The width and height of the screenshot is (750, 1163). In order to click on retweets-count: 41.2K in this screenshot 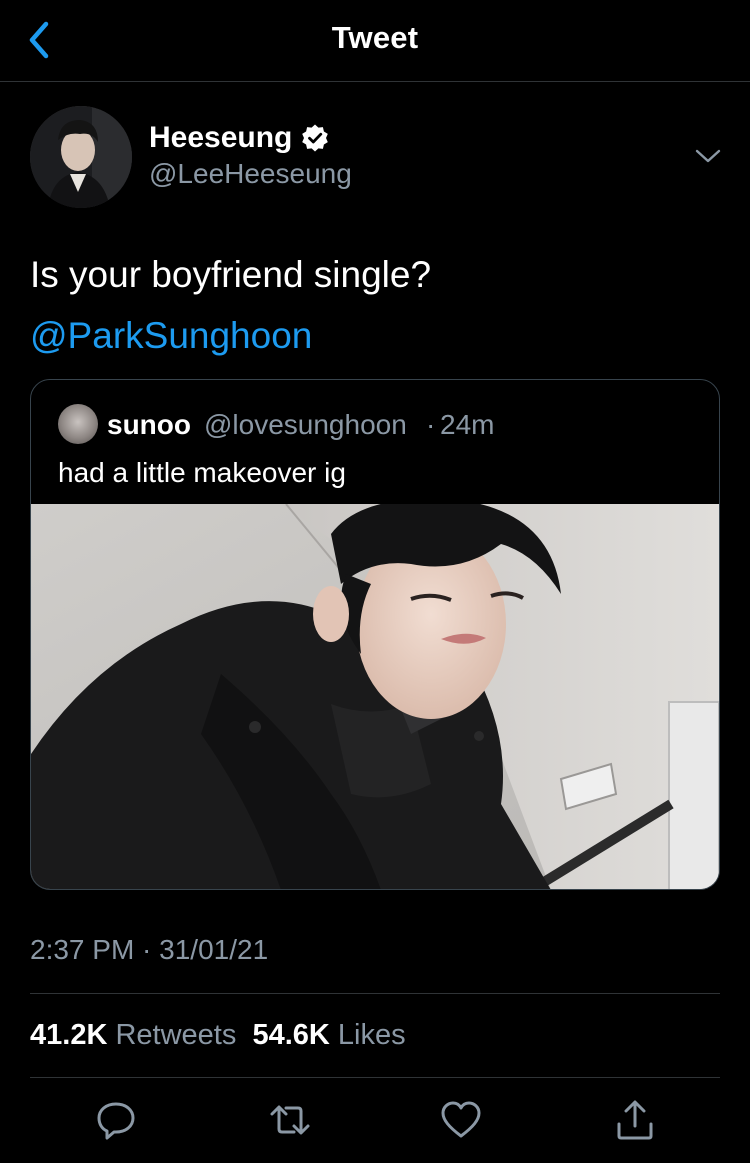, I will do `click(69, 1035)`.